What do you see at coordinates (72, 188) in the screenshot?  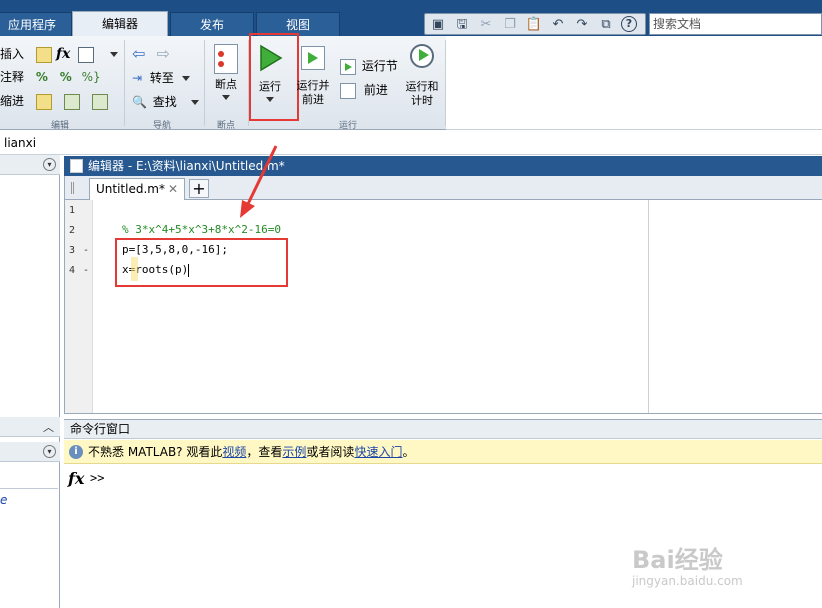 I see `tab-scroll-handle` at bounding box center [72, 188].